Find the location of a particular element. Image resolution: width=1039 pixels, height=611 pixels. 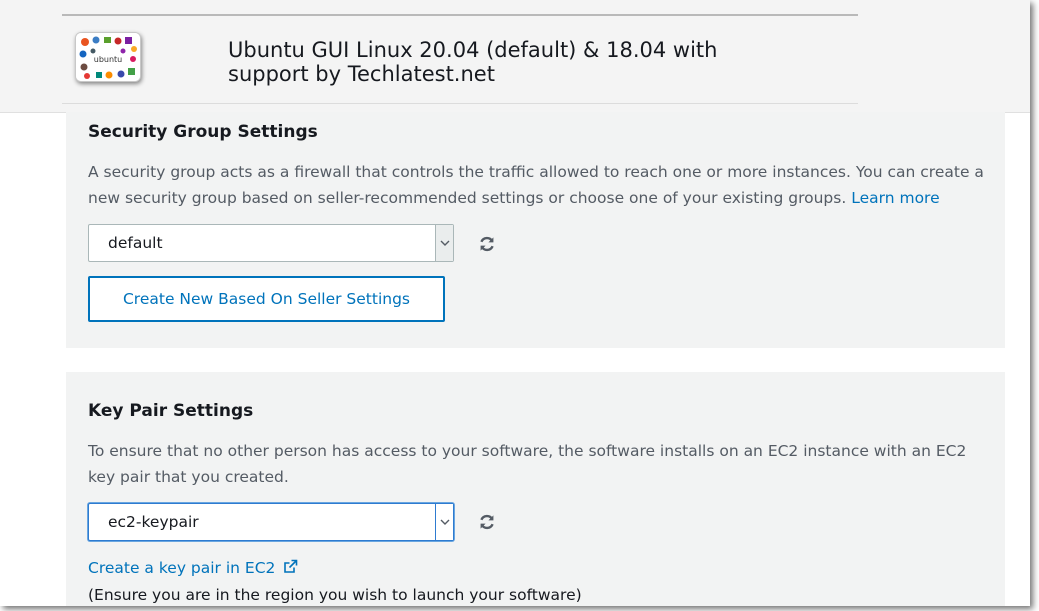

key-pair-selected-value: ec2-keypair is located at coordinates (153, 522).